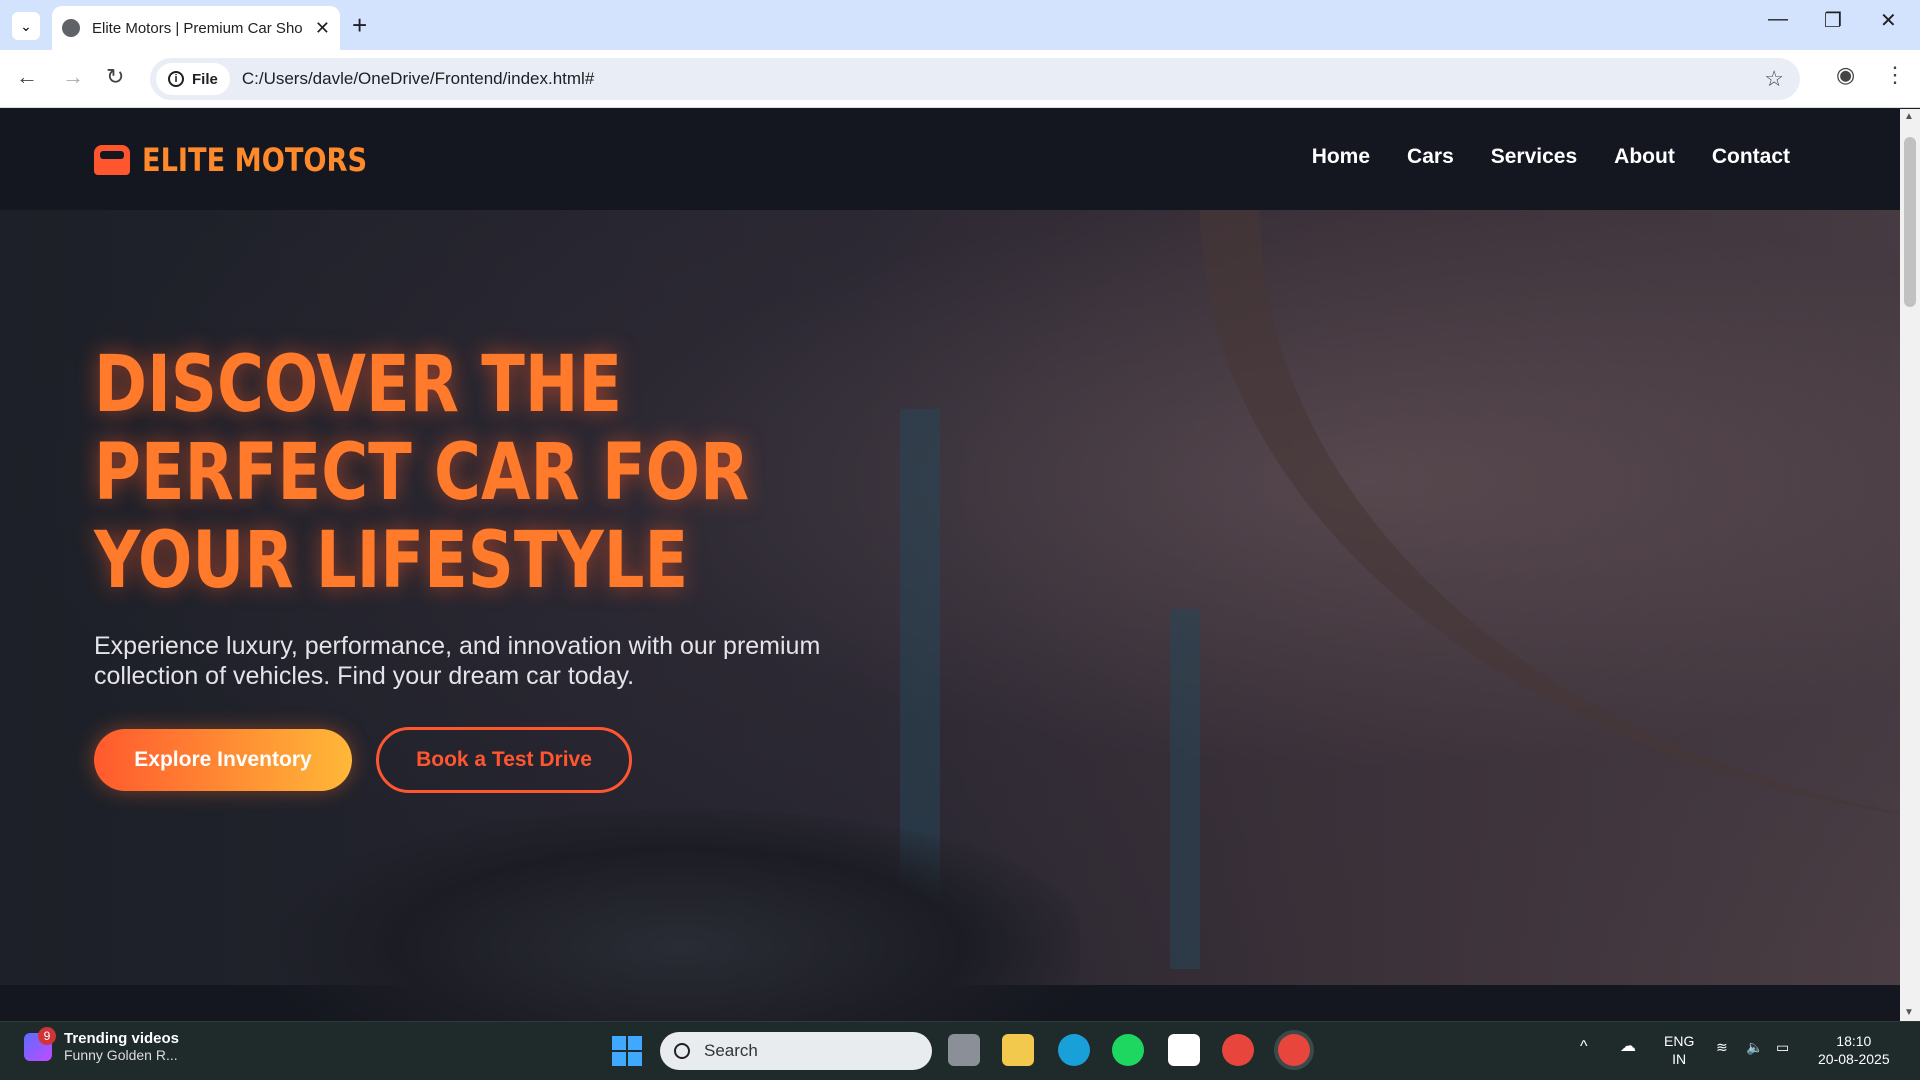 Image resolution: width=1920 pixels, height=1080 pixels. Describe the element at coordinates (1751, 157) in the screenshot. I see `nav-contact: Contact` at that location.